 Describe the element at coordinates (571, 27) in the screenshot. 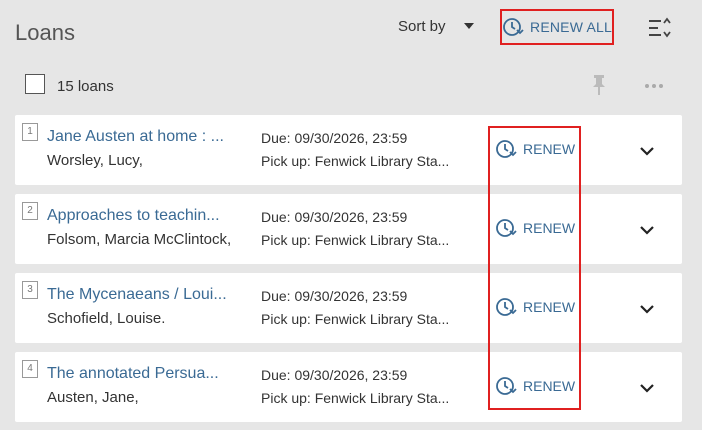

I see `renew-all-label: RENEW ALL` at that location.